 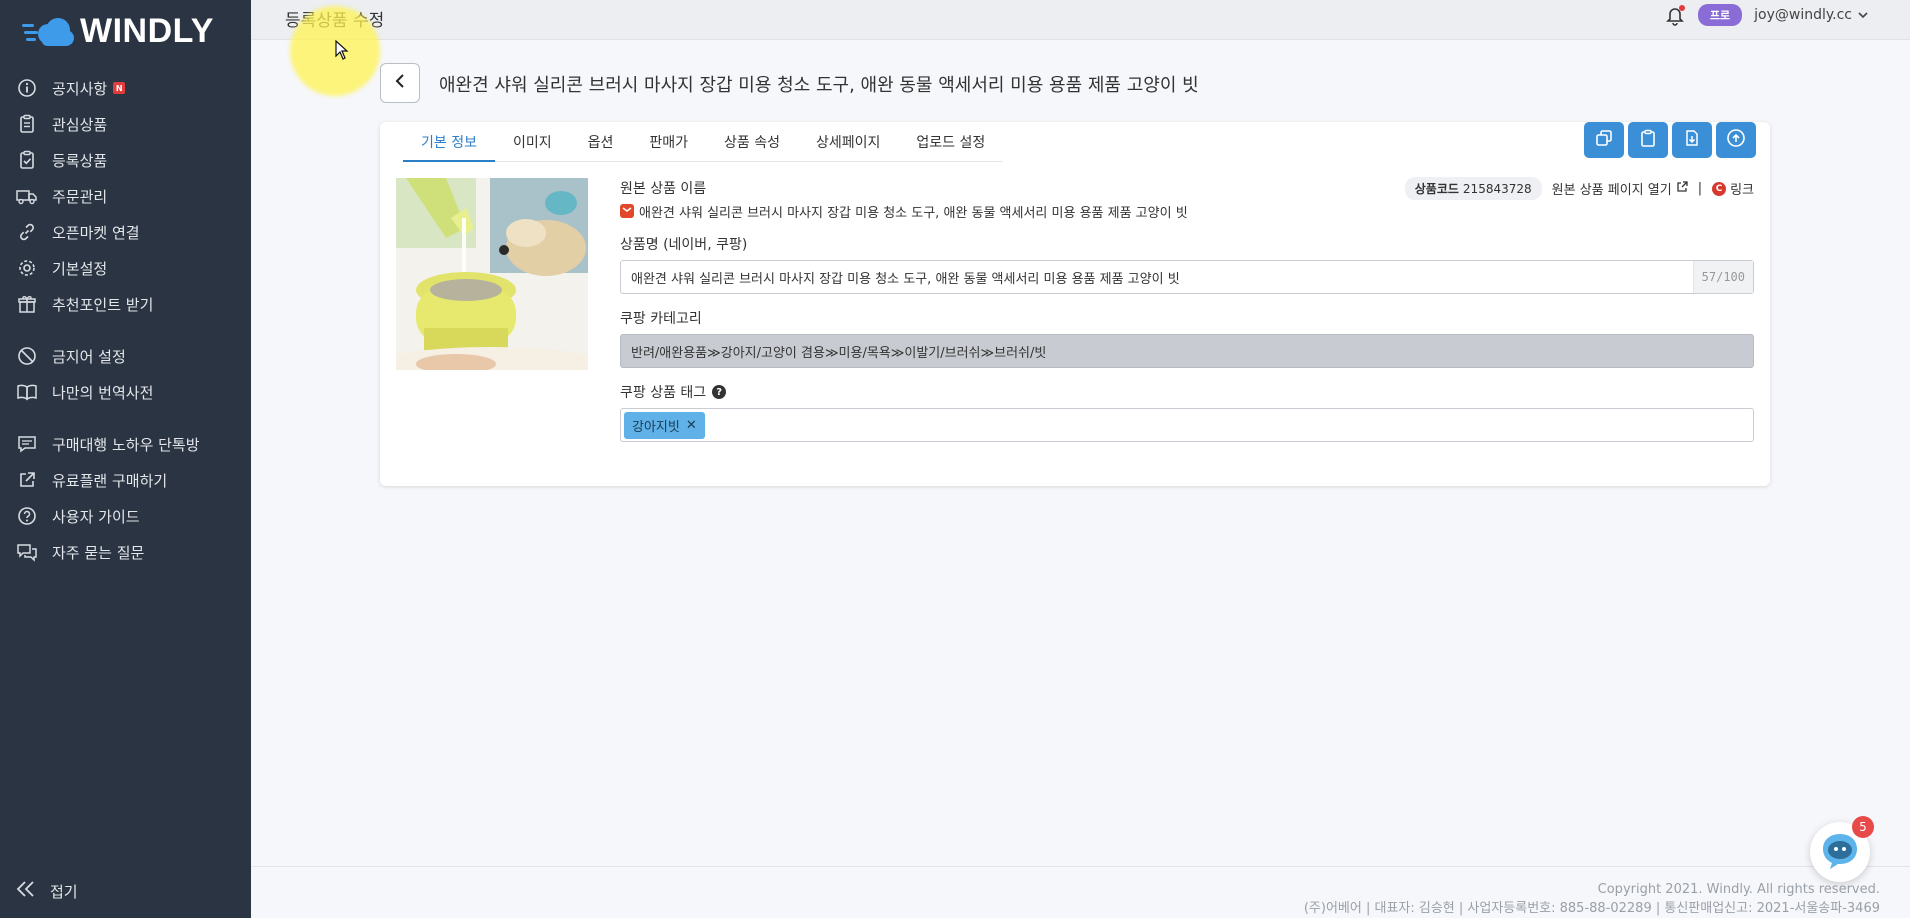 What do you see at coordinates (80, 268) in the screenshot?
I see `sidebar-item-label: 기본설정` at bounding box center [80, 268].